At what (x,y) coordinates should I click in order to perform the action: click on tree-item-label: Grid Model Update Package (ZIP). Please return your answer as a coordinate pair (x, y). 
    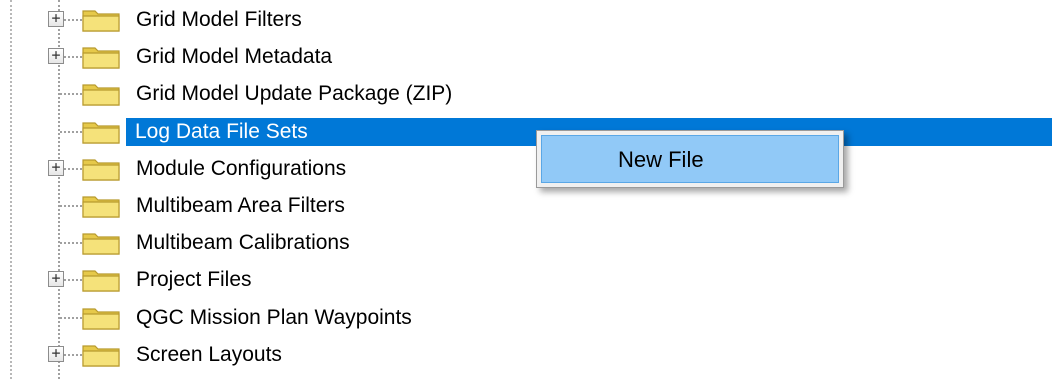
    Looking at the image, I should click on (294, 94).